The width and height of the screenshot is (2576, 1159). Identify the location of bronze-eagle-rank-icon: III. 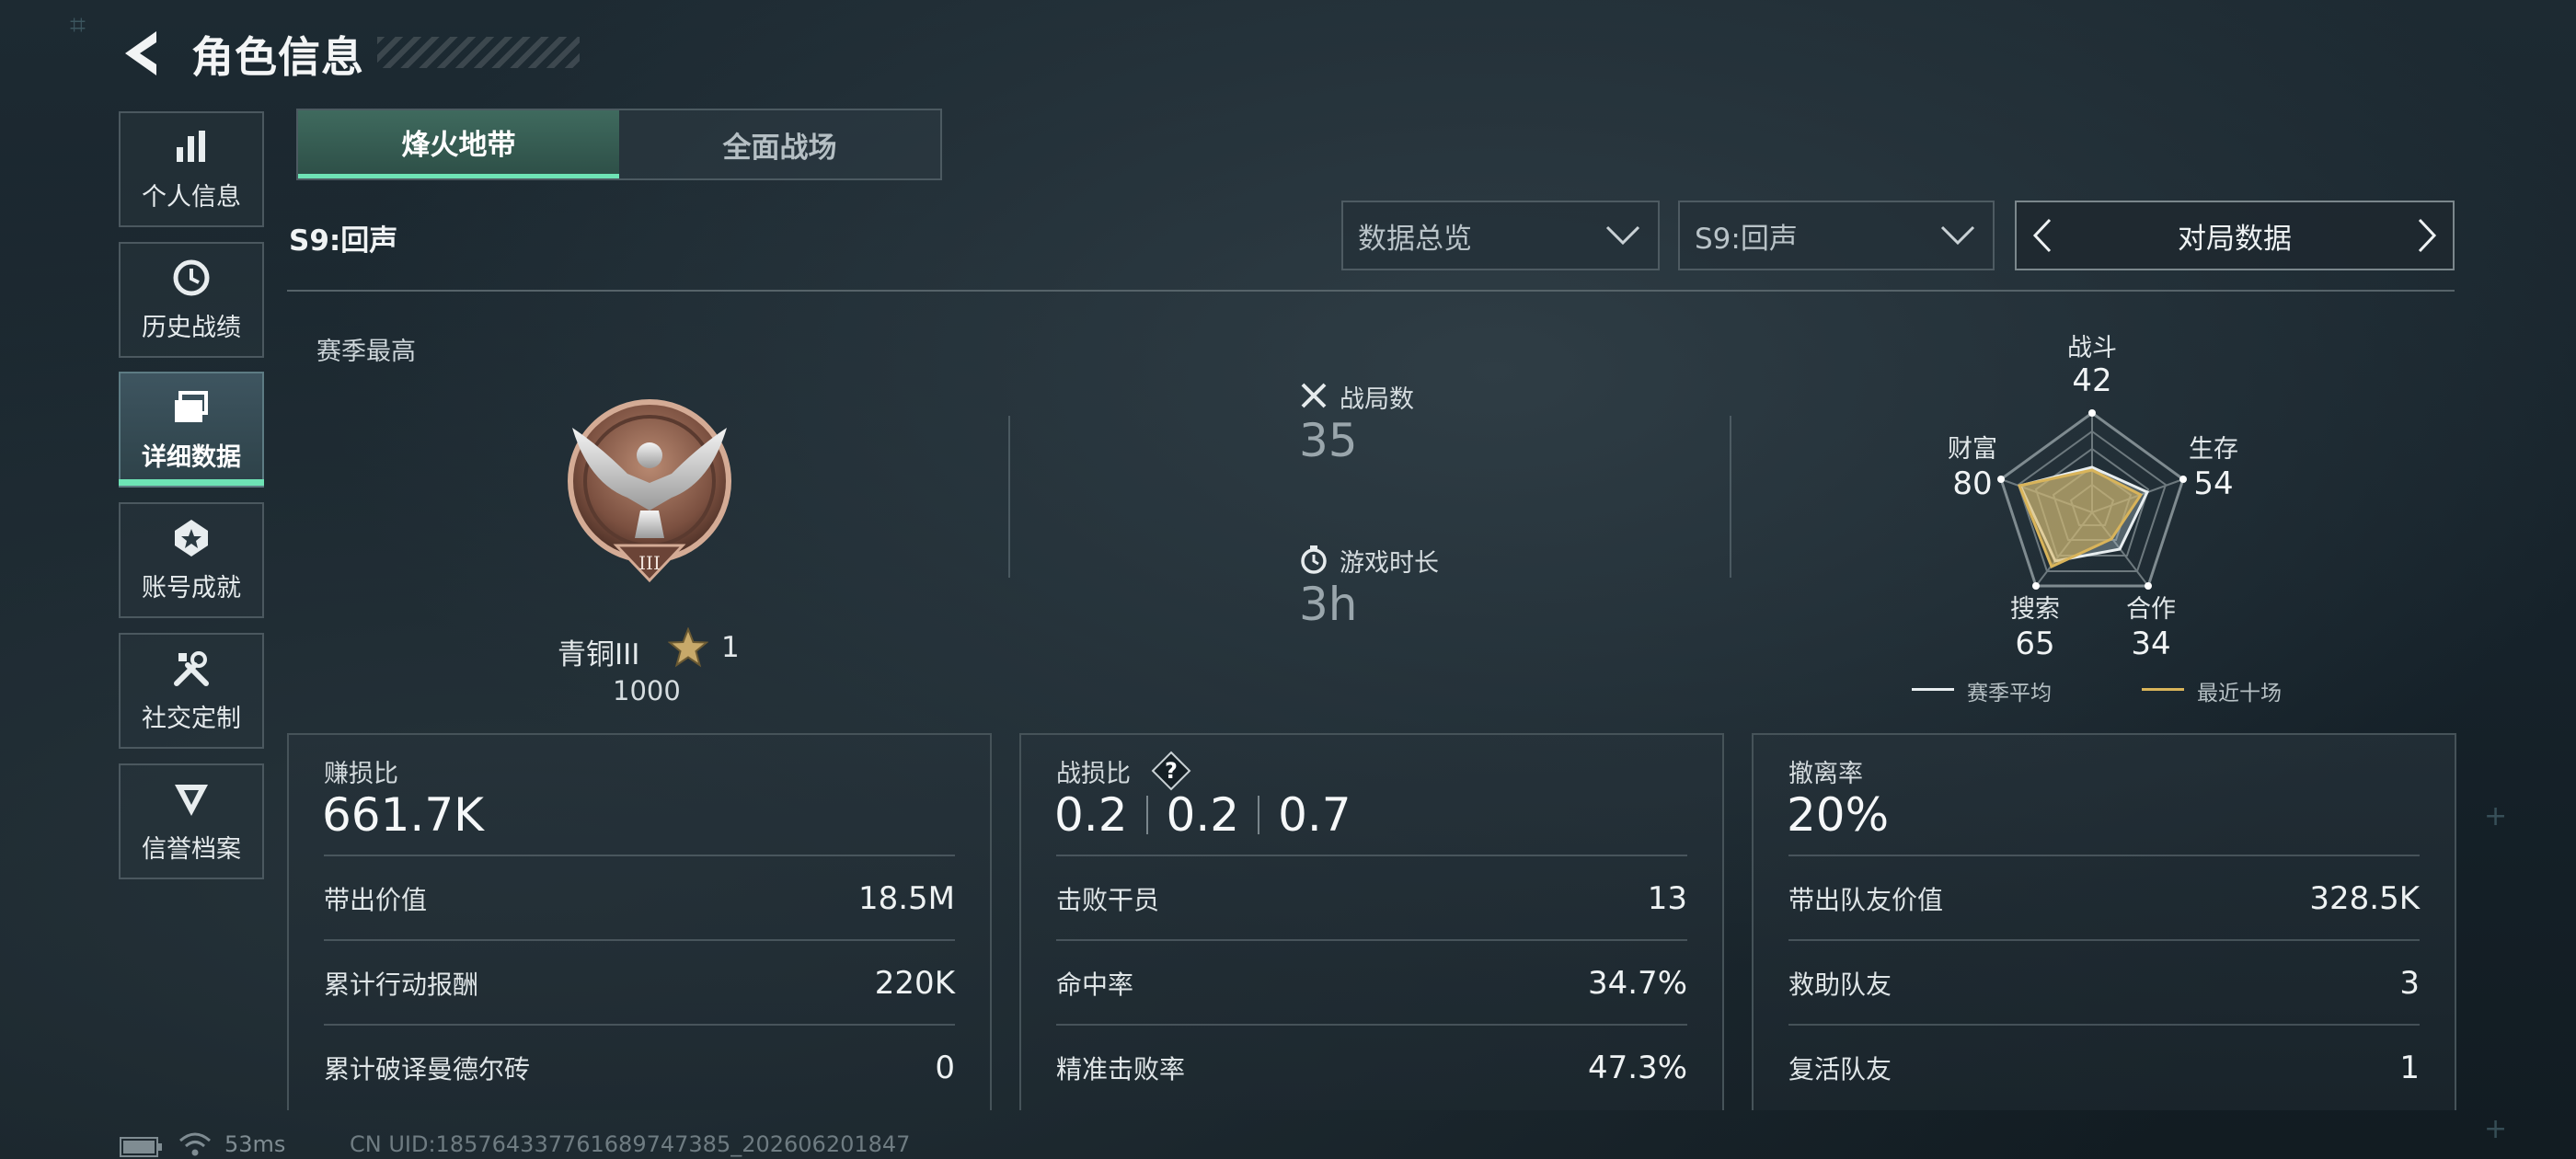
(649, 491).